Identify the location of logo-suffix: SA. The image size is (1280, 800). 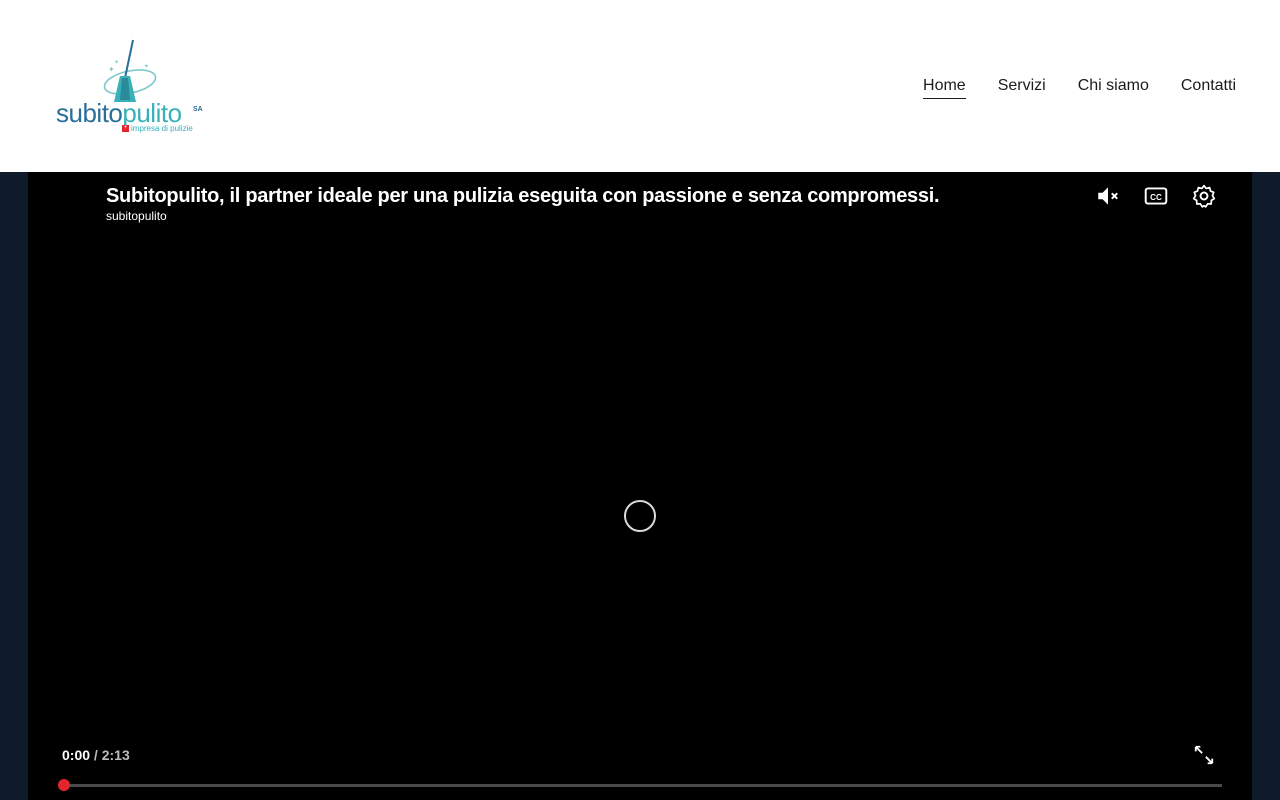
(198, 109).